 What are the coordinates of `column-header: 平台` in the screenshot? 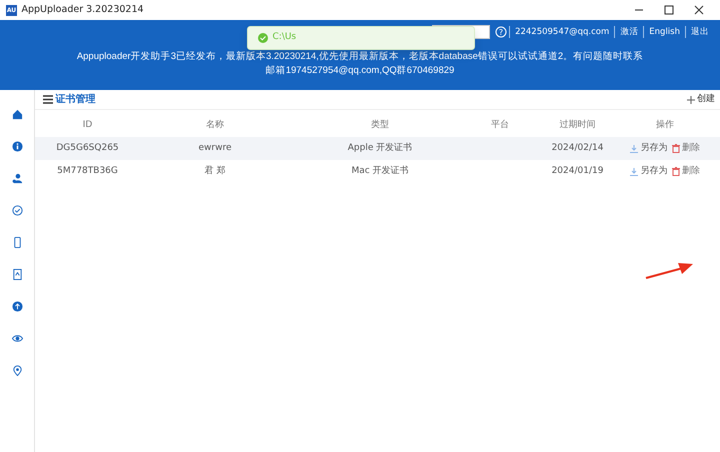 It's located at (500, 125).